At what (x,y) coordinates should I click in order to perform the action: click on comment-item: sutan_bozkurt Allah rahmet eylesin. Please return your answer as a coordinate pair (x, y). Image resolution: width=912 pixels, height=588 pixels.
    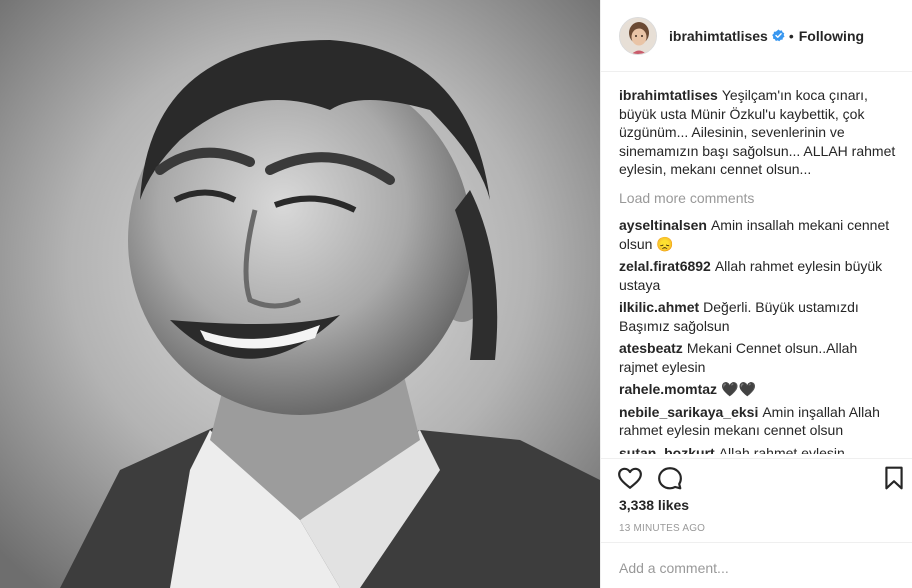
    Looking at the image, I should click on (759, 449).